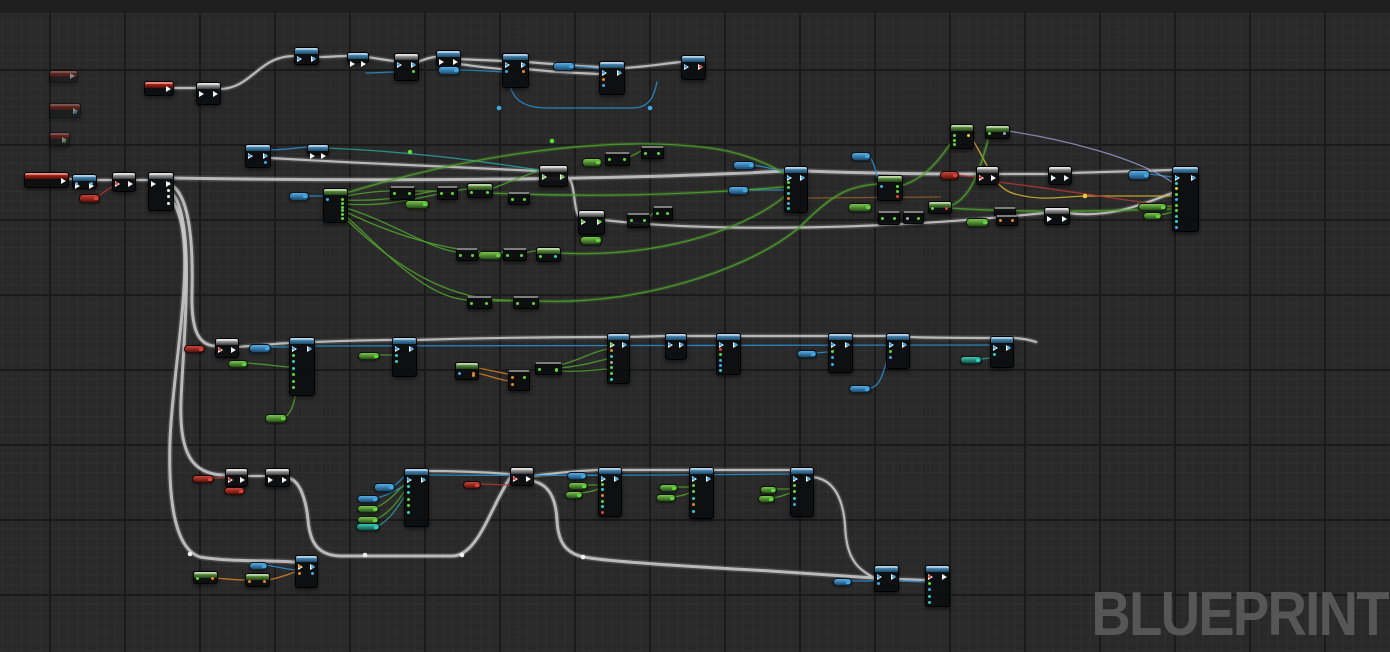 The width and height of the screenshot is (1390, 652). I want to click on data-pin-k, so click(611, 362).